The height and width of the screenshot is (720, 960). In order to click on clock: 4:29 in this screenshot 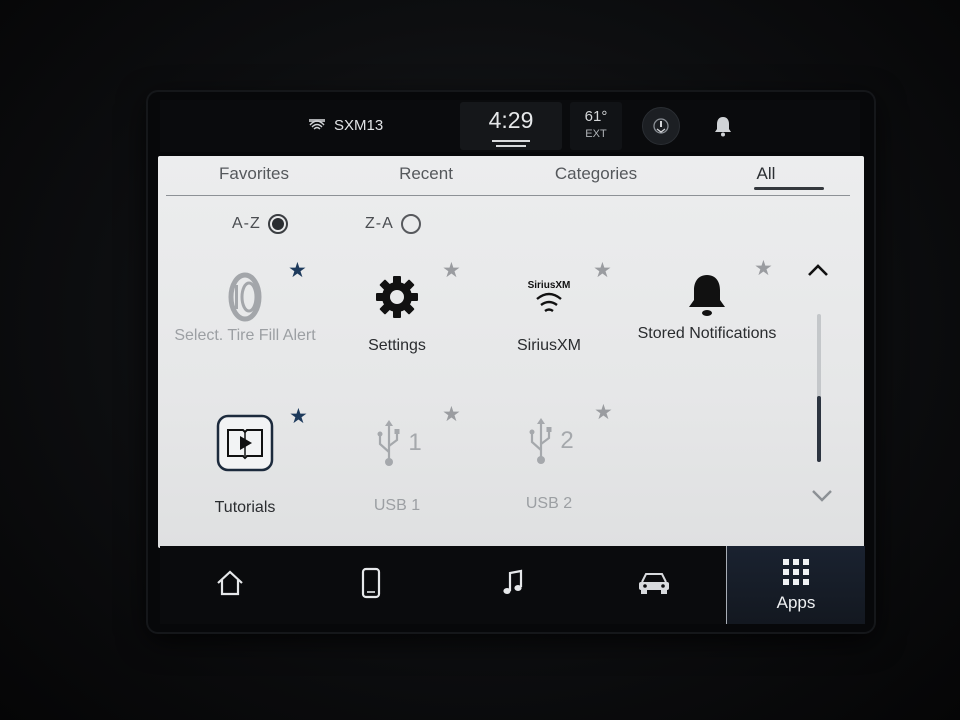, I will do `click(511, 126)`.